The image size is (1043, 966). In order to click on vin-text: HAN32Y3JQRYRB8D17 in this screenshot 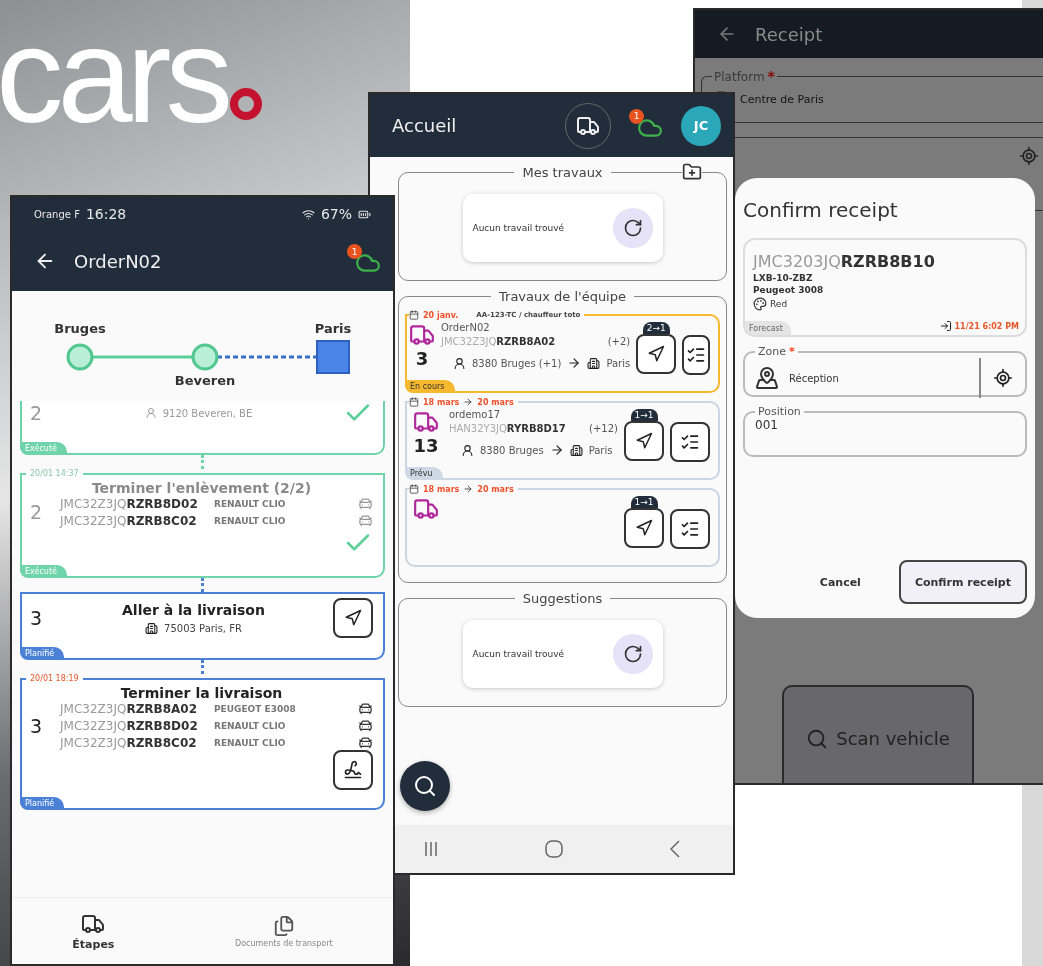, I will do `click(507, 428)`.